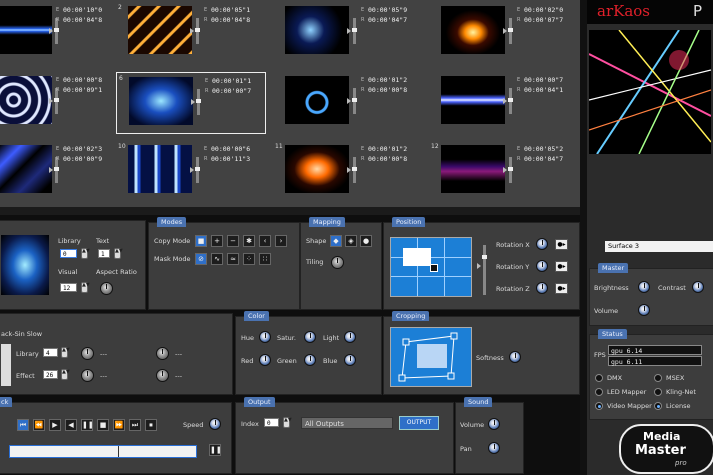 Image resolution: width=713 pixels, height=475 pixels. Describe the element at coordinates (71, 425) in the screenshot. I see `reverse-button: ◀` at that location.